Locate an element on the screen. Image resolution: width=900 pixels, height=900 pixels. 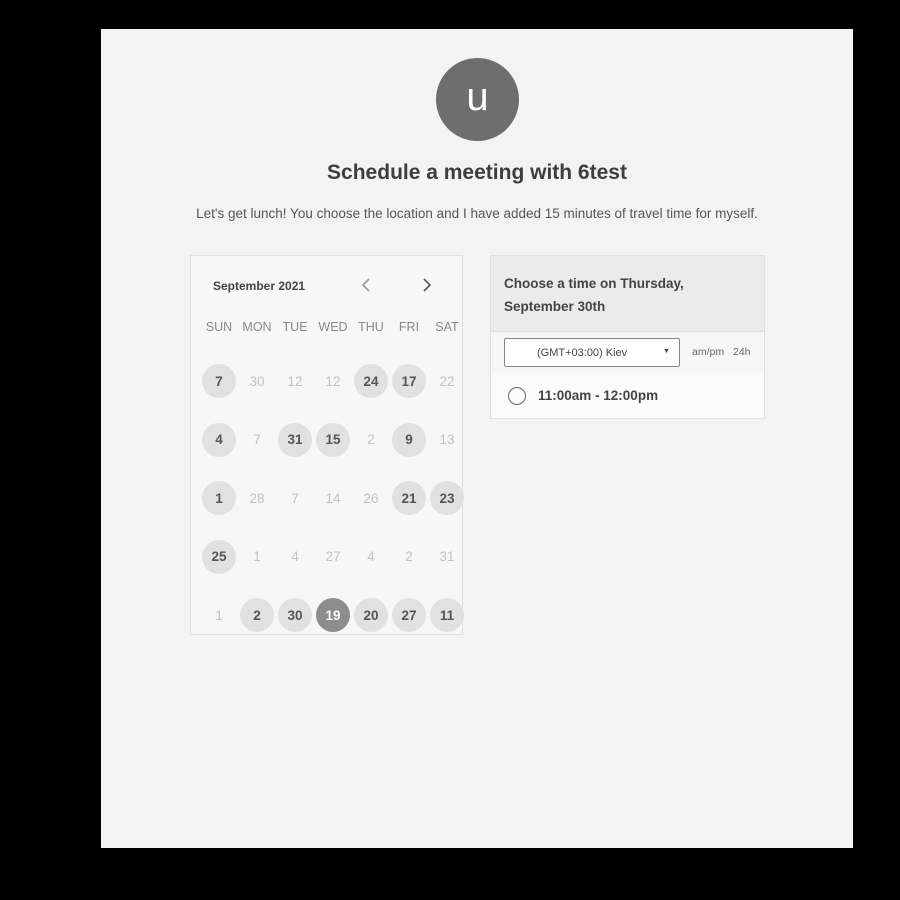
calendar-day-number: 23 is located at coordinates (447, 498).